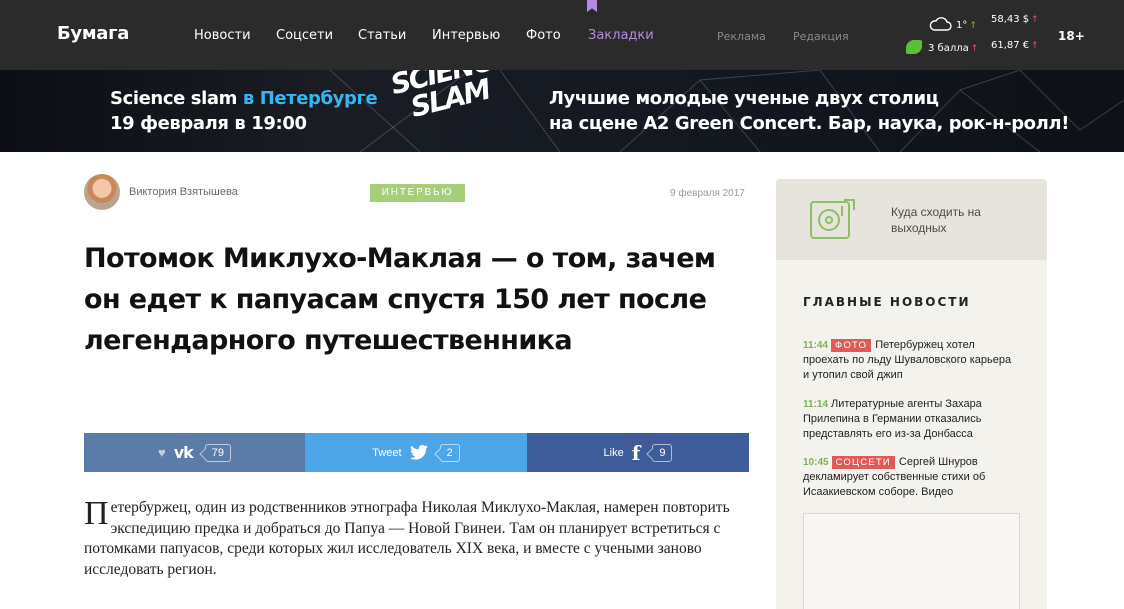 The width and height of the screenshot is (1124, 609). I want to click on facebook-icon: f, so click(636, 452).